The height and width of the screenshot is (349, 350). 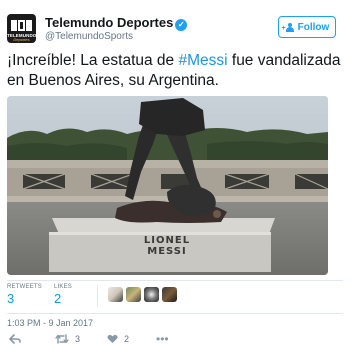 I want to click on avatar: TELEMUNDO Deportes, so click(x=21, y=28).